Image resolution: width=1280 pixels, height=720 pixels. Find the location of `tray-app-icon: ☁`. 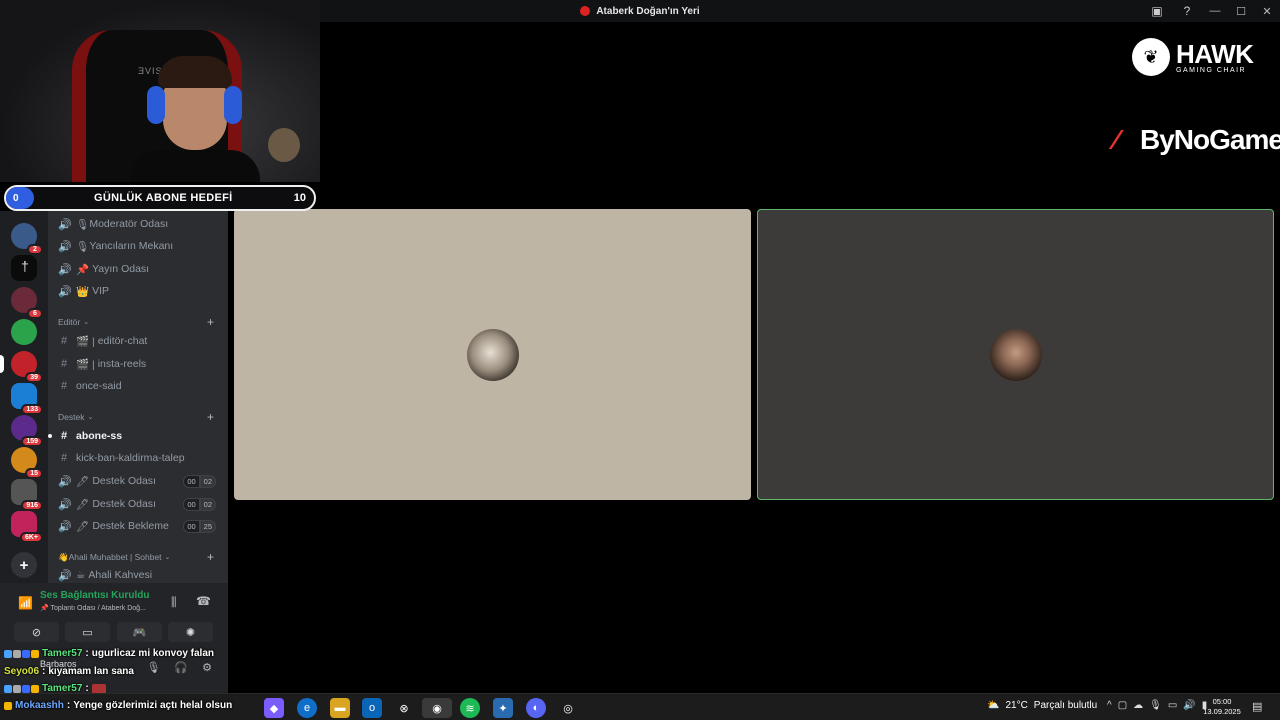

tray-app-icon: ☁ is located at coordinates (1138, 705).